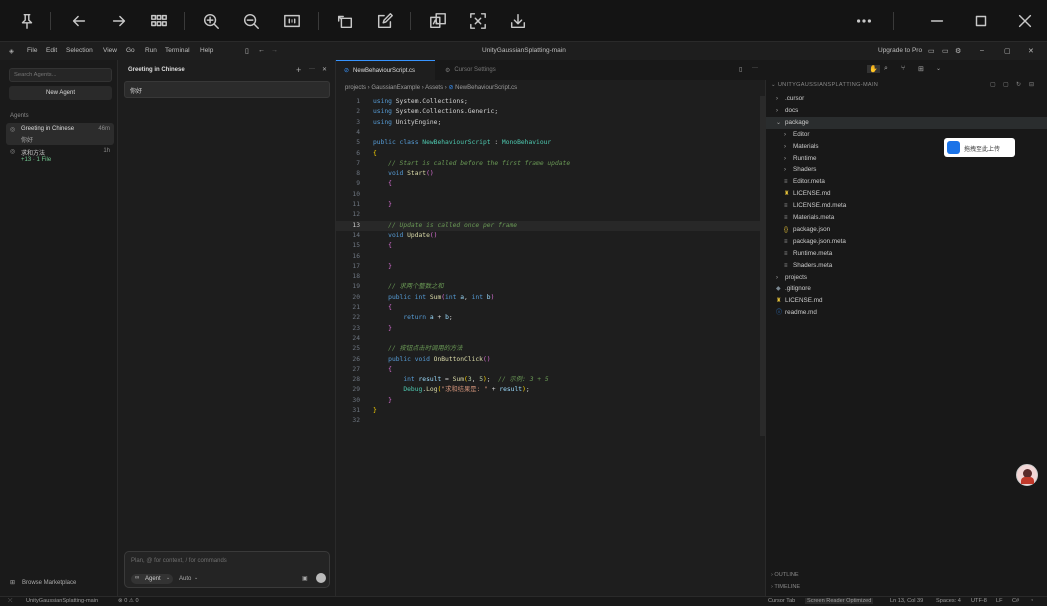 The height and width of the screenshot is (606, 1047). I want to click on new-folder-icon: ▢, so click(1006, 84).